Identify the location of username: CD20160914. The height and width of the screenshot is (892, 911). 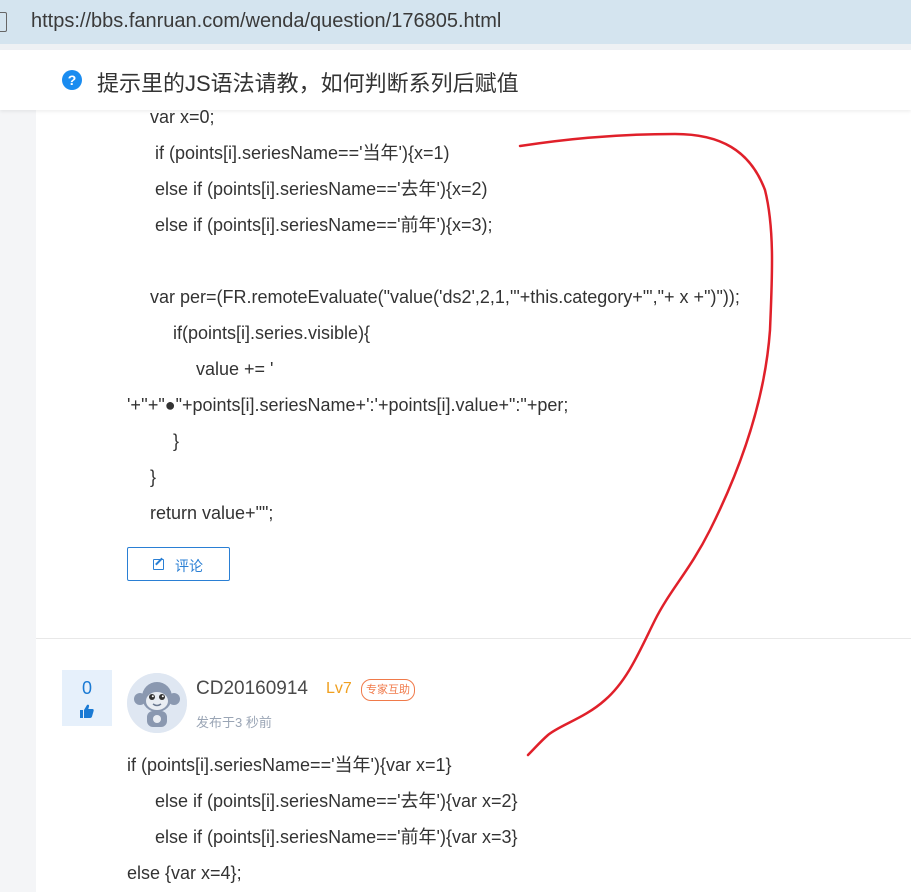
(252, 689).